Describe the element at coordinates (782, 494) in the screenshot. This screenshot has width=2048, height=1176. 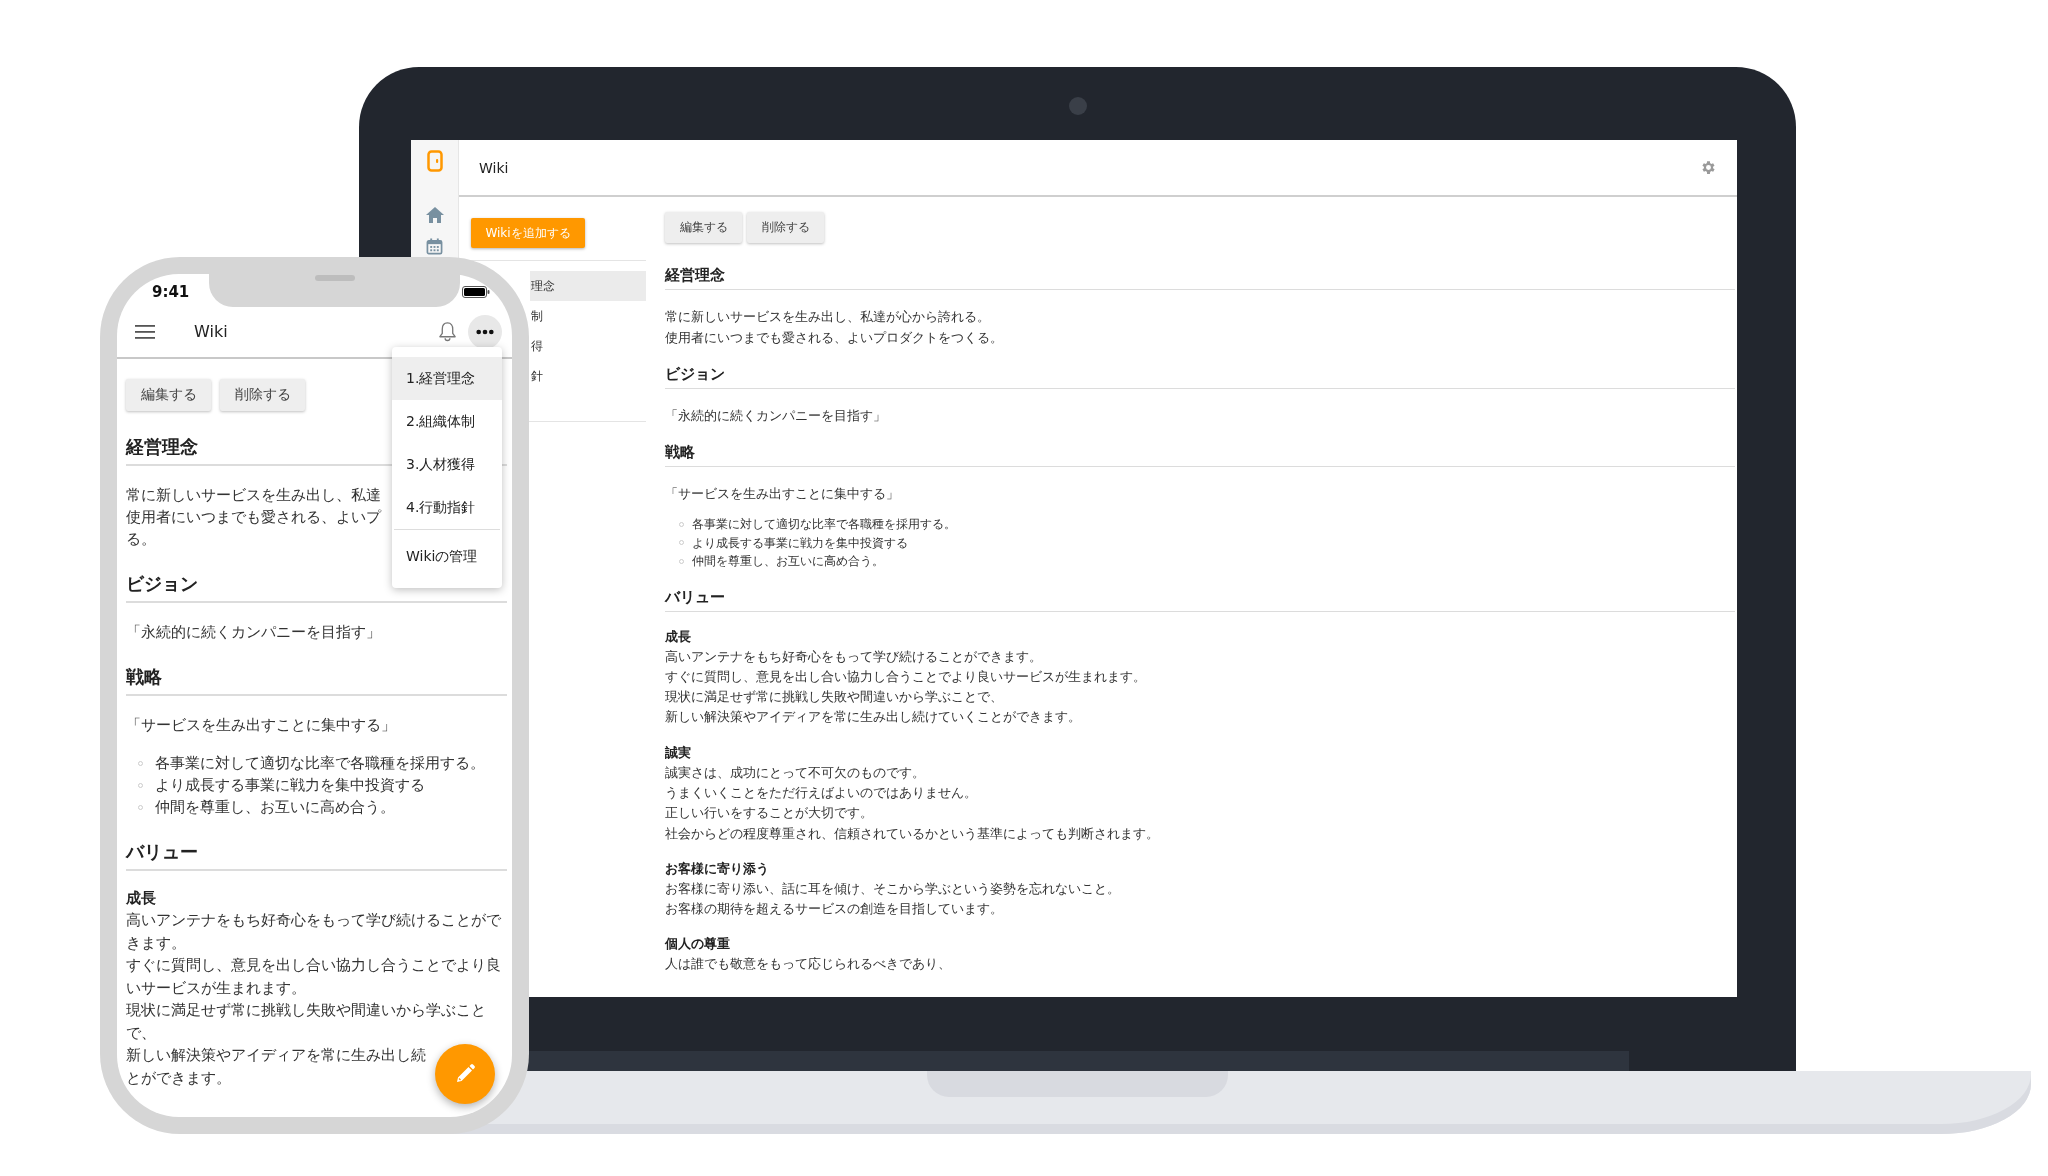
I see `paragraph: 「サービスを生み出すことに集中する」` at that location.